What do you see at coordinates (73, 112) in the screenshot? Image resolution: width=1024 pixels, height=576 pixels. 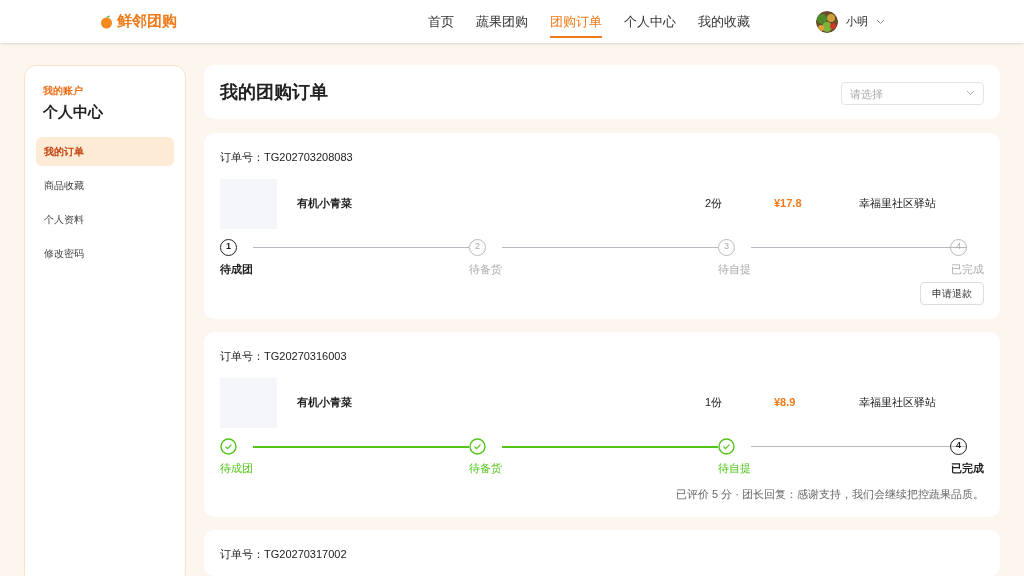 I see `sidebar-title: 个人中心` at bounding box center [73, 112].